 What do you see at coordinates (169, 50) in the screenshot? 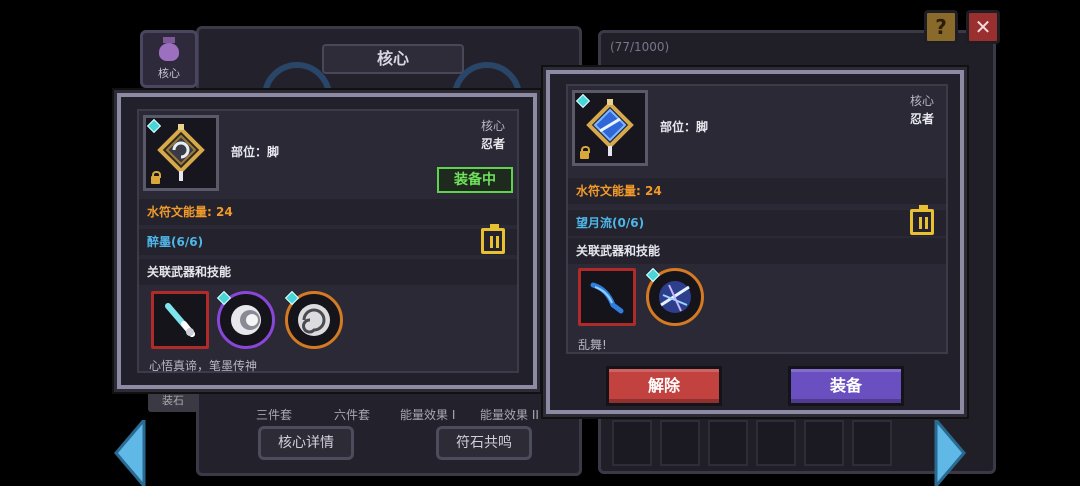
I see `vase-icon` at bounding box center [169, 50].